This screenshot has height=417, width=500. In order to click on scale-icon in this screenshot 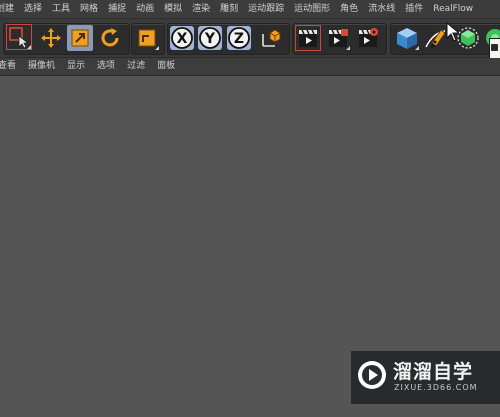, I will do `click(80, 38)`.